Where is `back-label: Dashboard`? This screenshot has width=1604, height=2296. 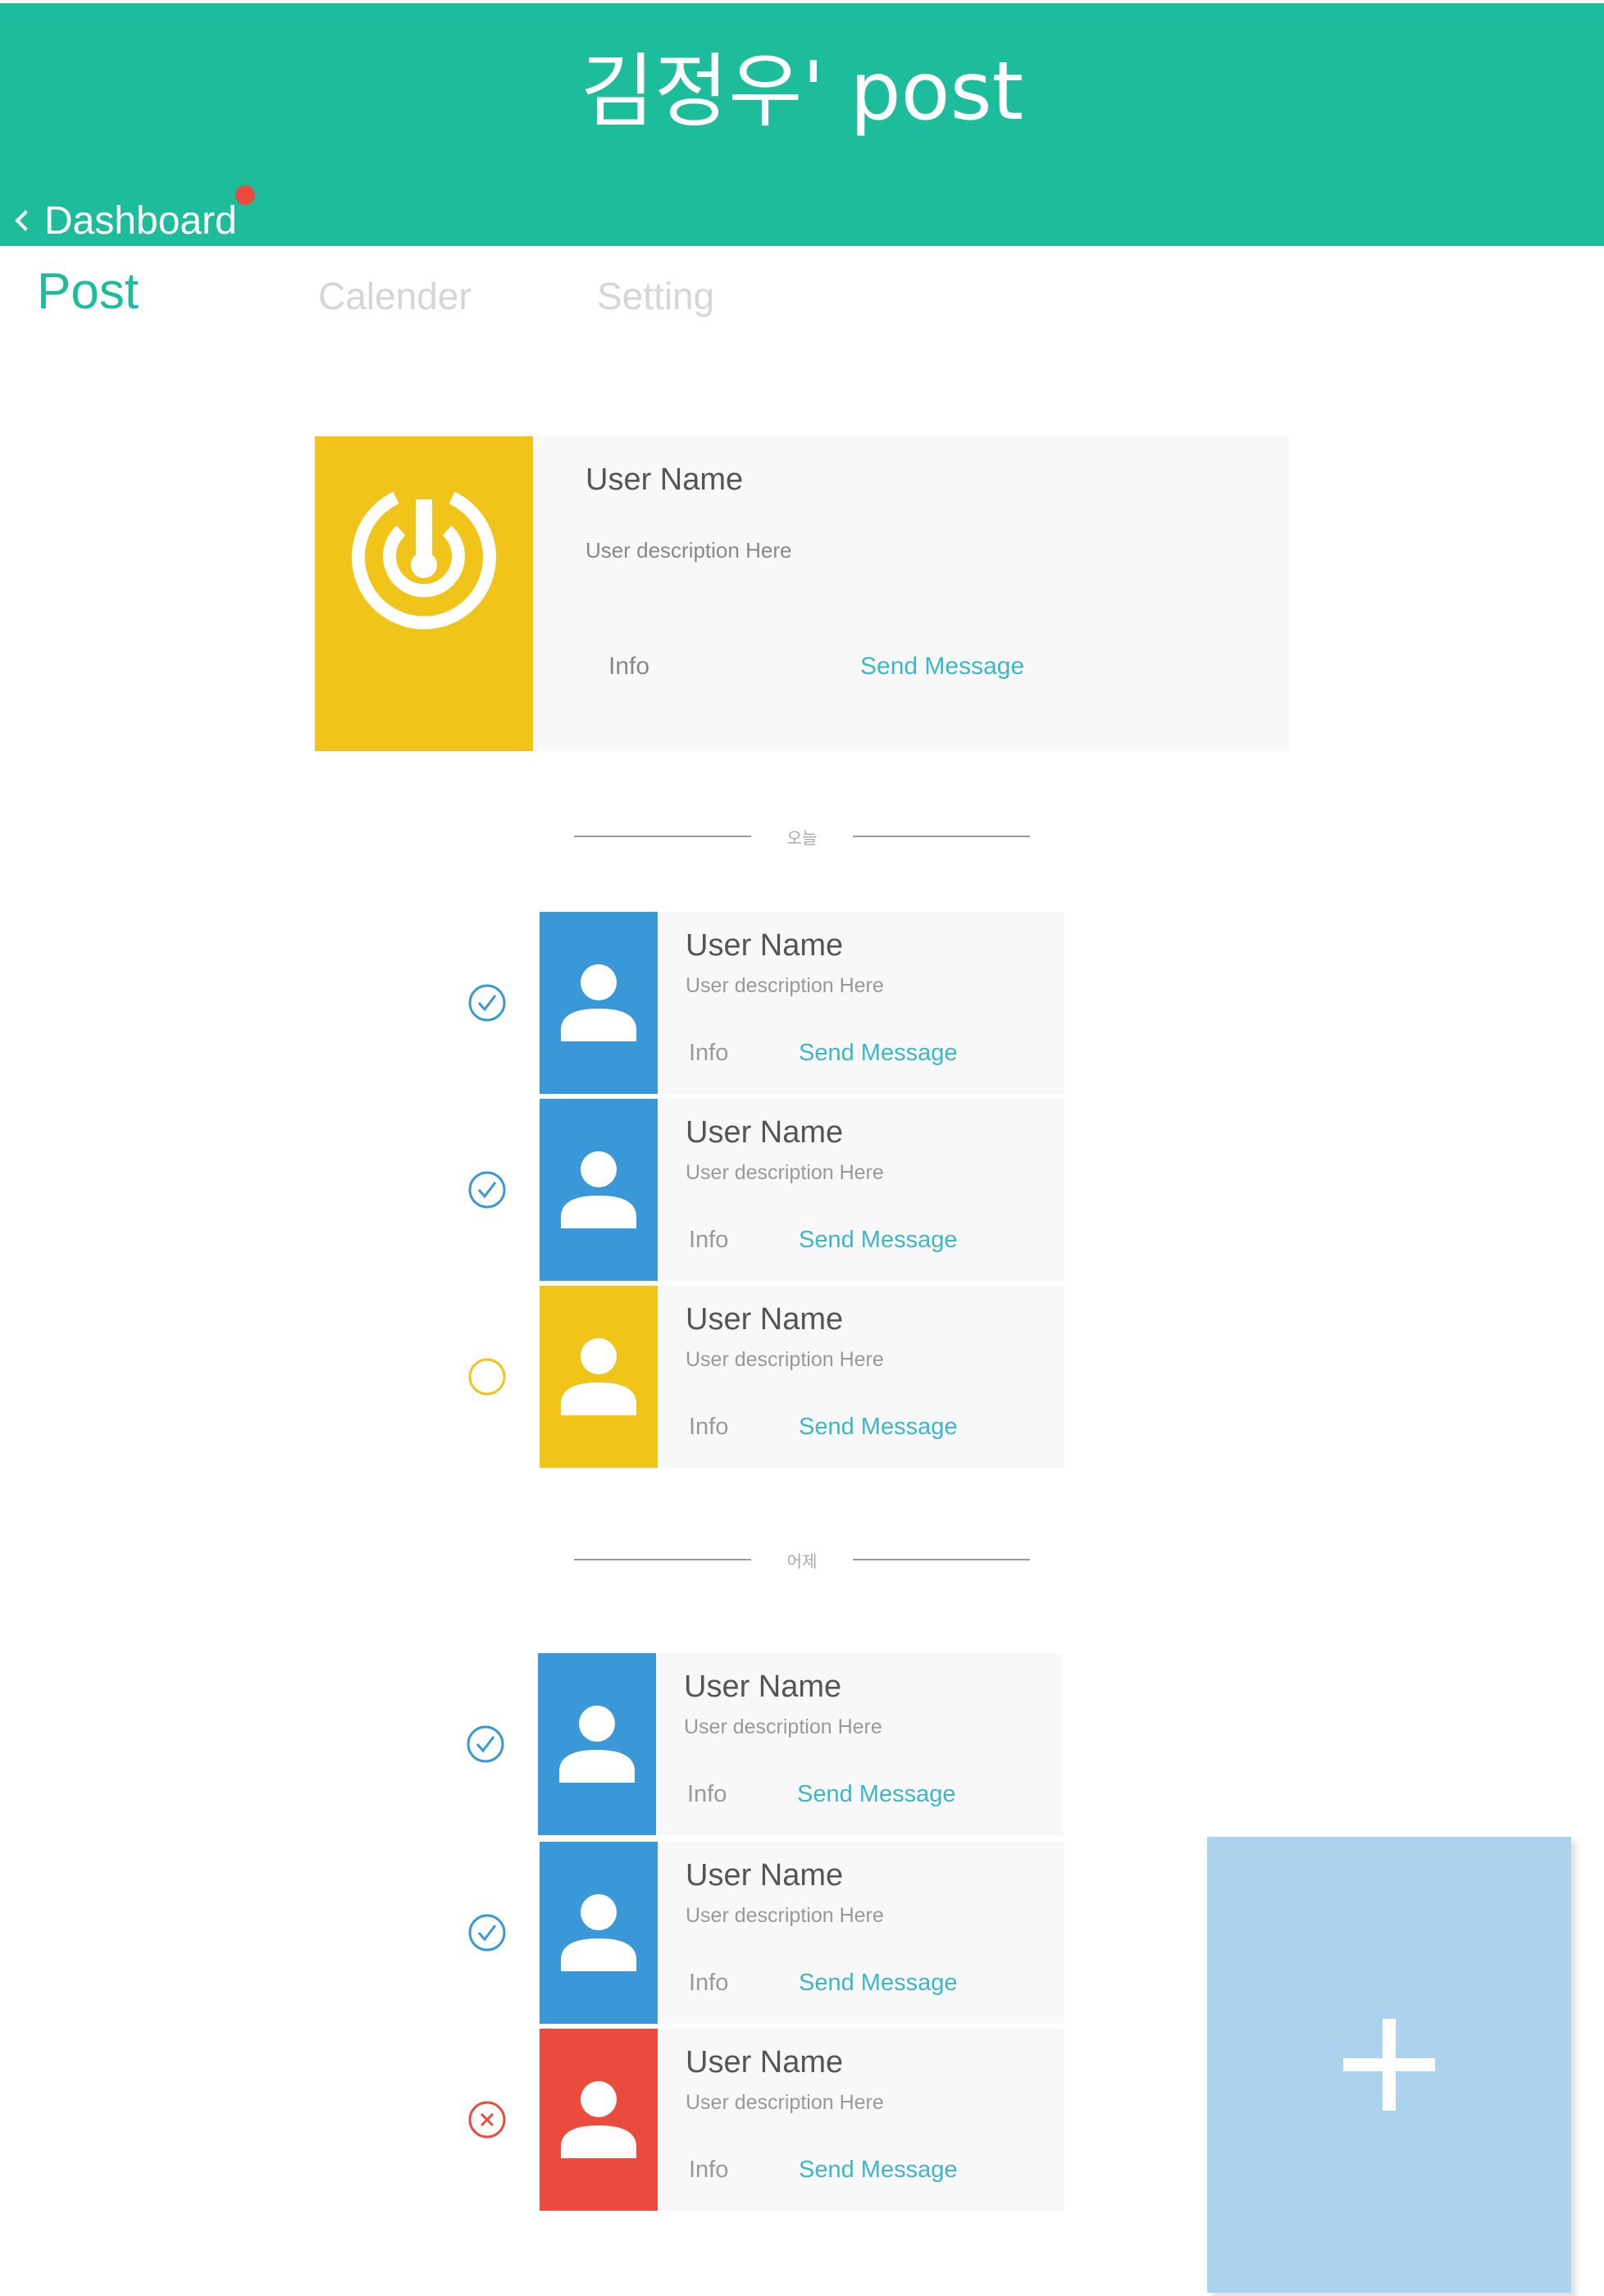 back-label: Dashboard is located at coordinates (140, 220).